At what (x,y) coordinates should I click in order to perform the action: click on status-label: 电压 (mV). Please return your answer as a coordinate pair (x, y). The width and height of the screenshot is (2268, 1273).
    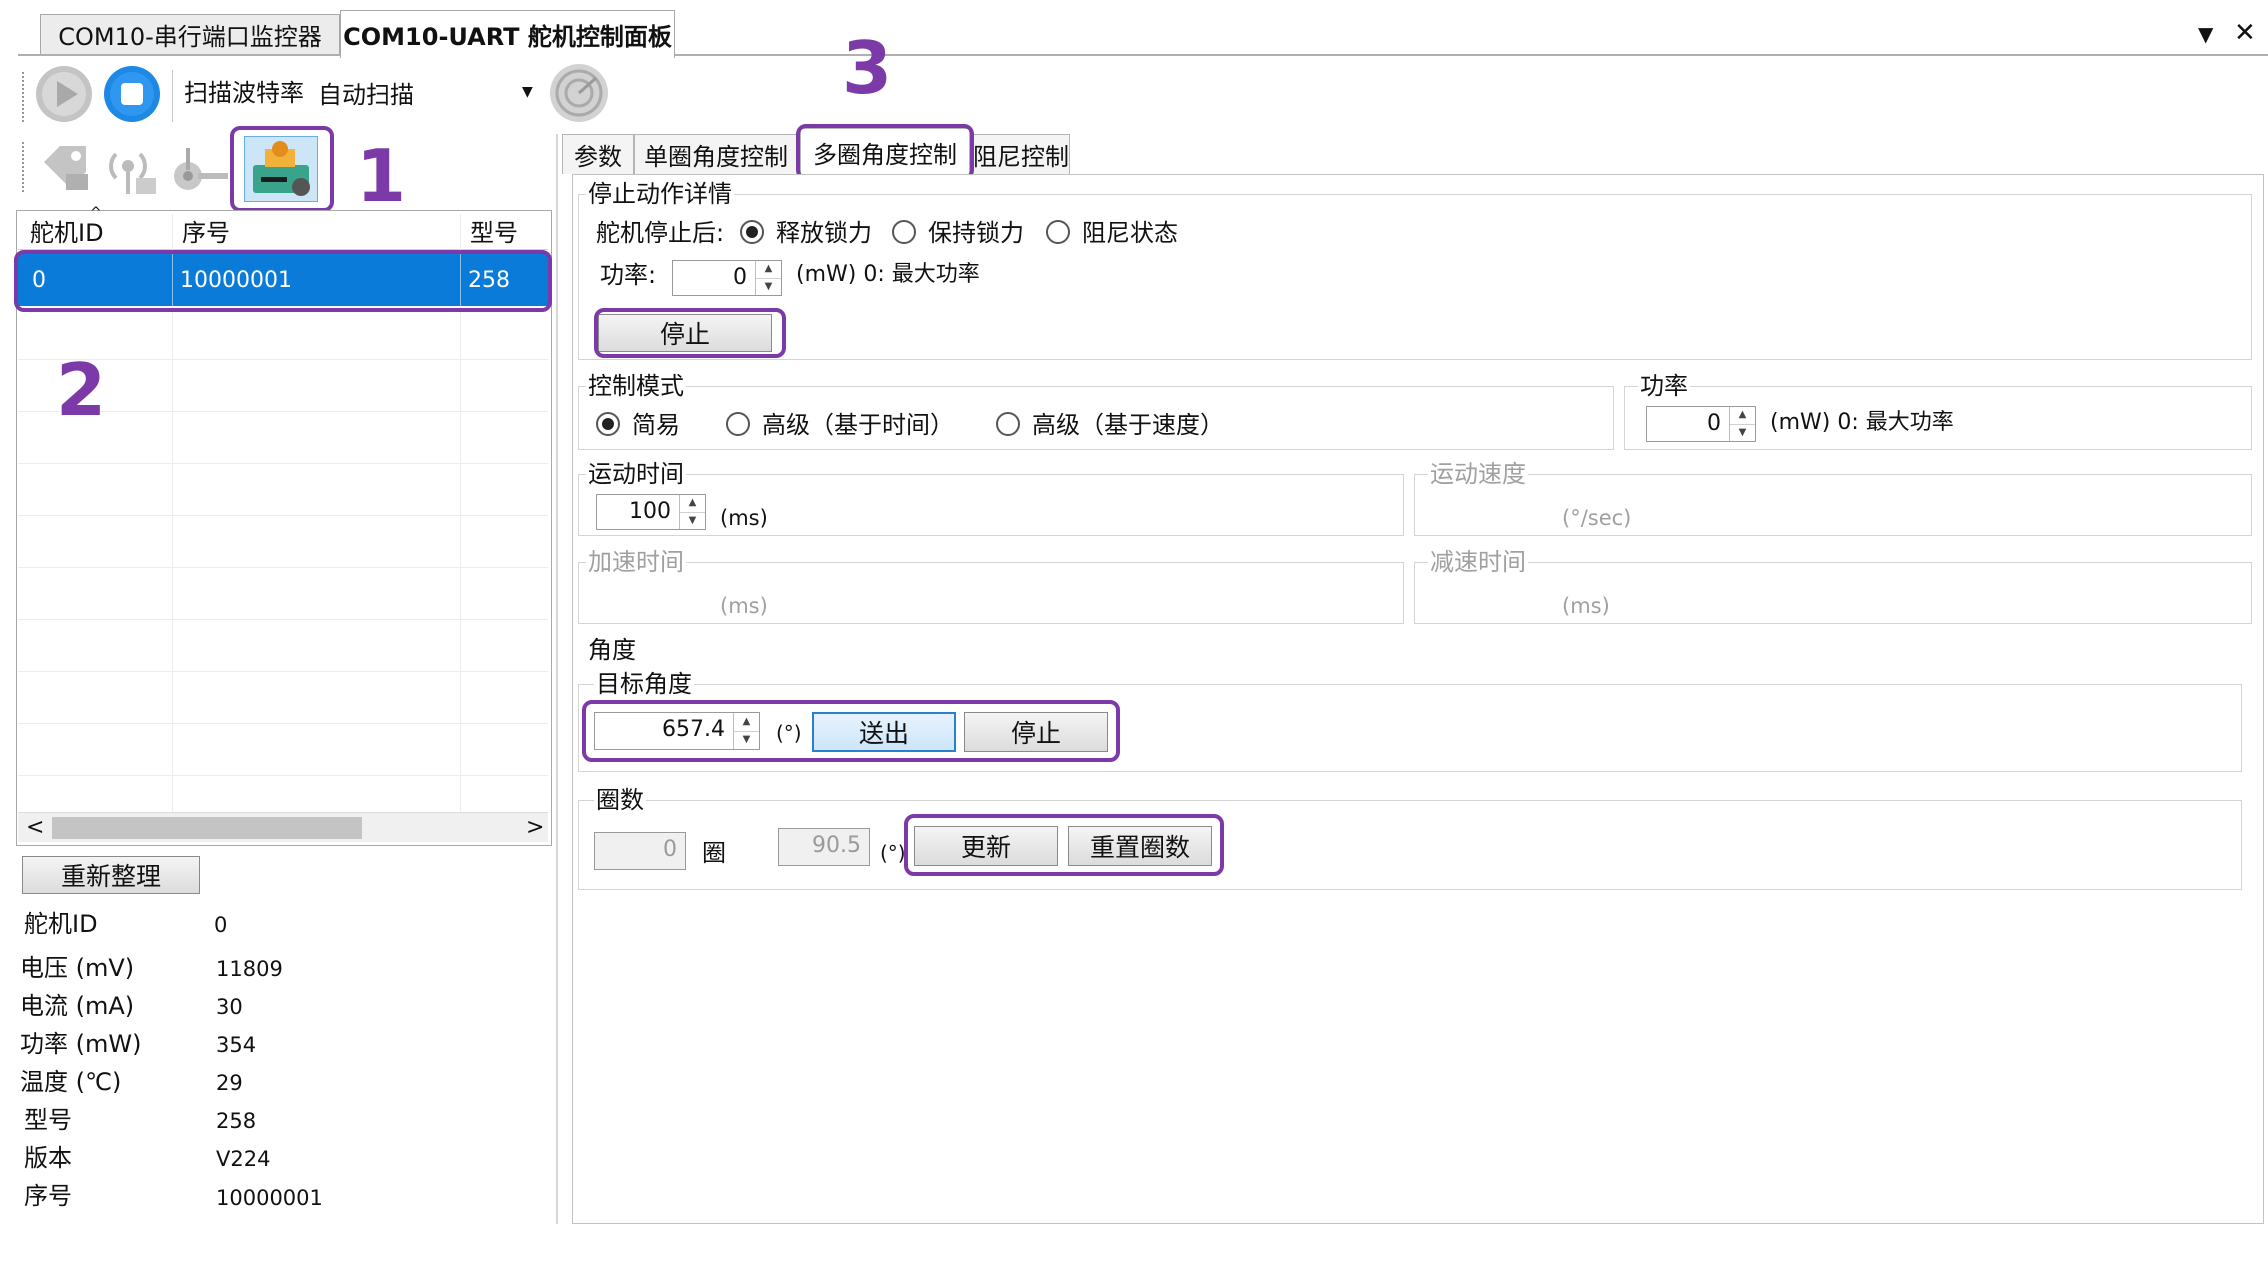
    Looking at the image, I should click on (77, 968).